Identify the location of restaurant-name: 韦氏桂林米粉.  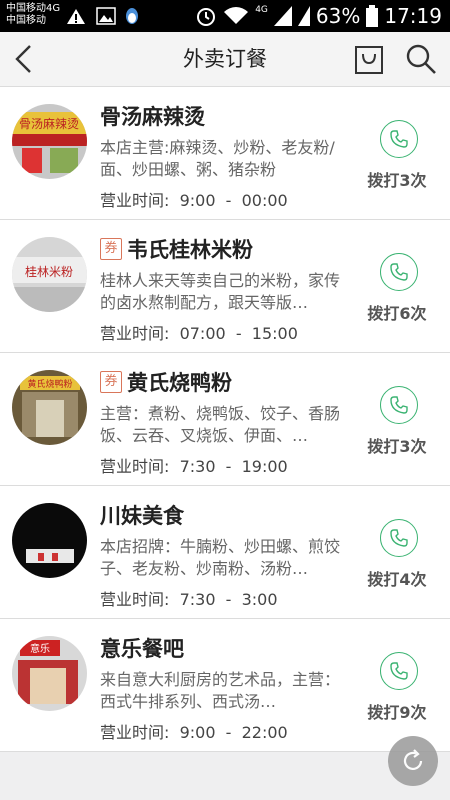
(190, 250).